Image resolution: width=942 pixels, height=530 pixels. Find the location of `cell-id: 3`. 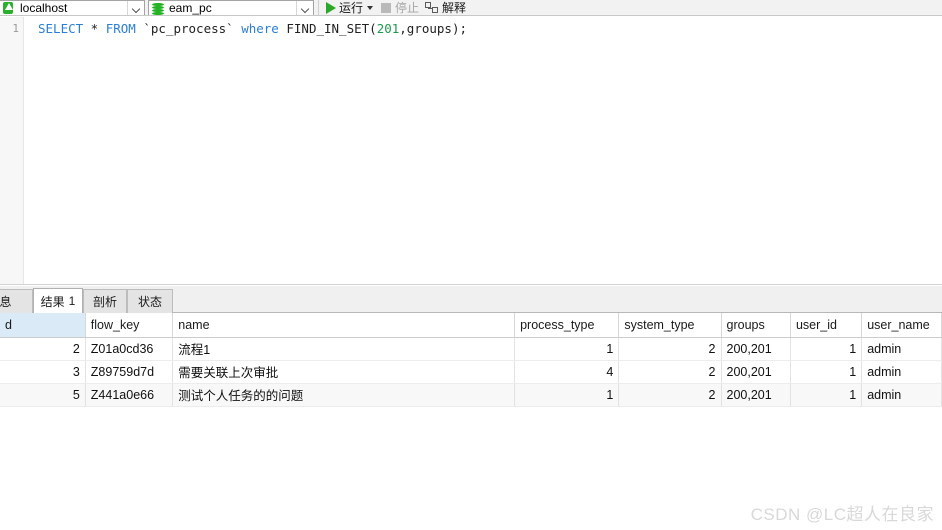

cell-id: 3 is located at coordinates (43, 372).